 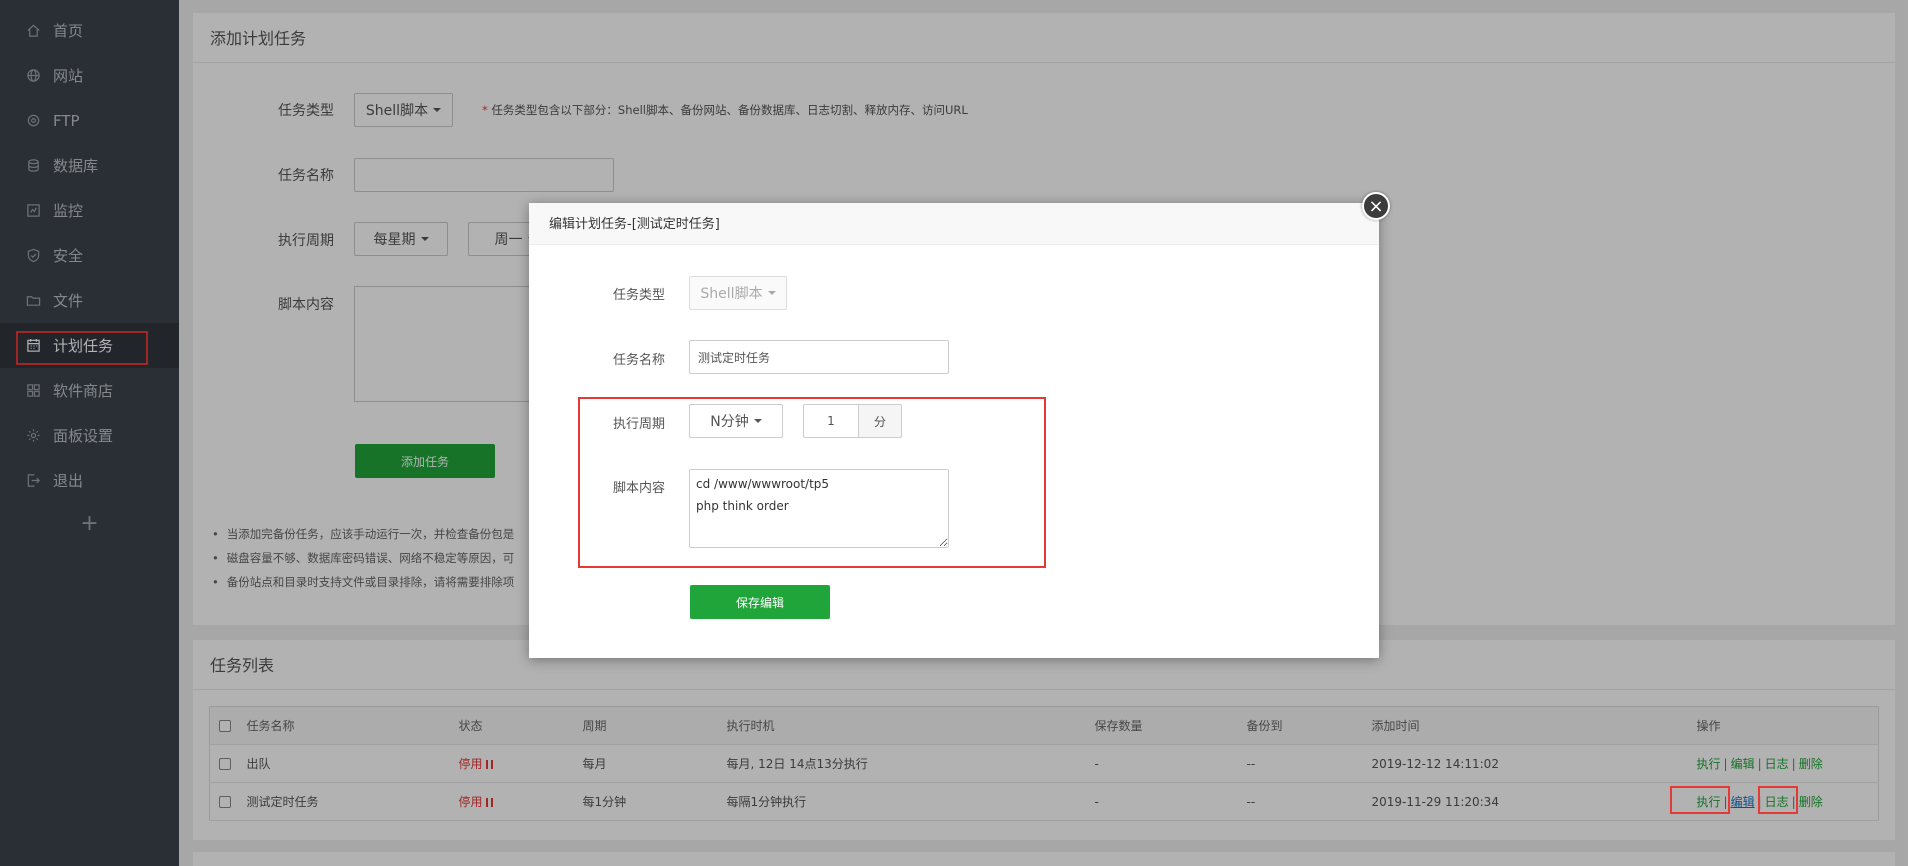 I want to click on modal-type-dropdown: Shell脚本, so click(x=738, y=293).